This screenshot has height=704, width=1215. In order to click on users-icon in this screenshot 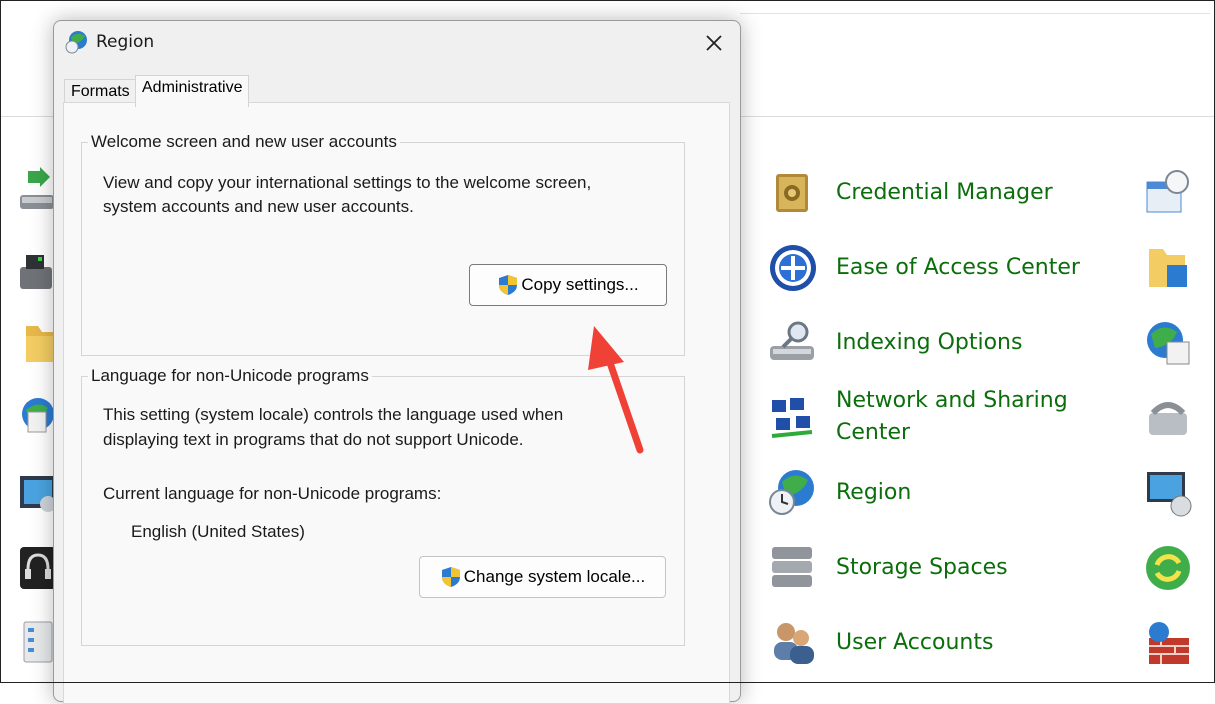, I will do `click(794, 643)`.